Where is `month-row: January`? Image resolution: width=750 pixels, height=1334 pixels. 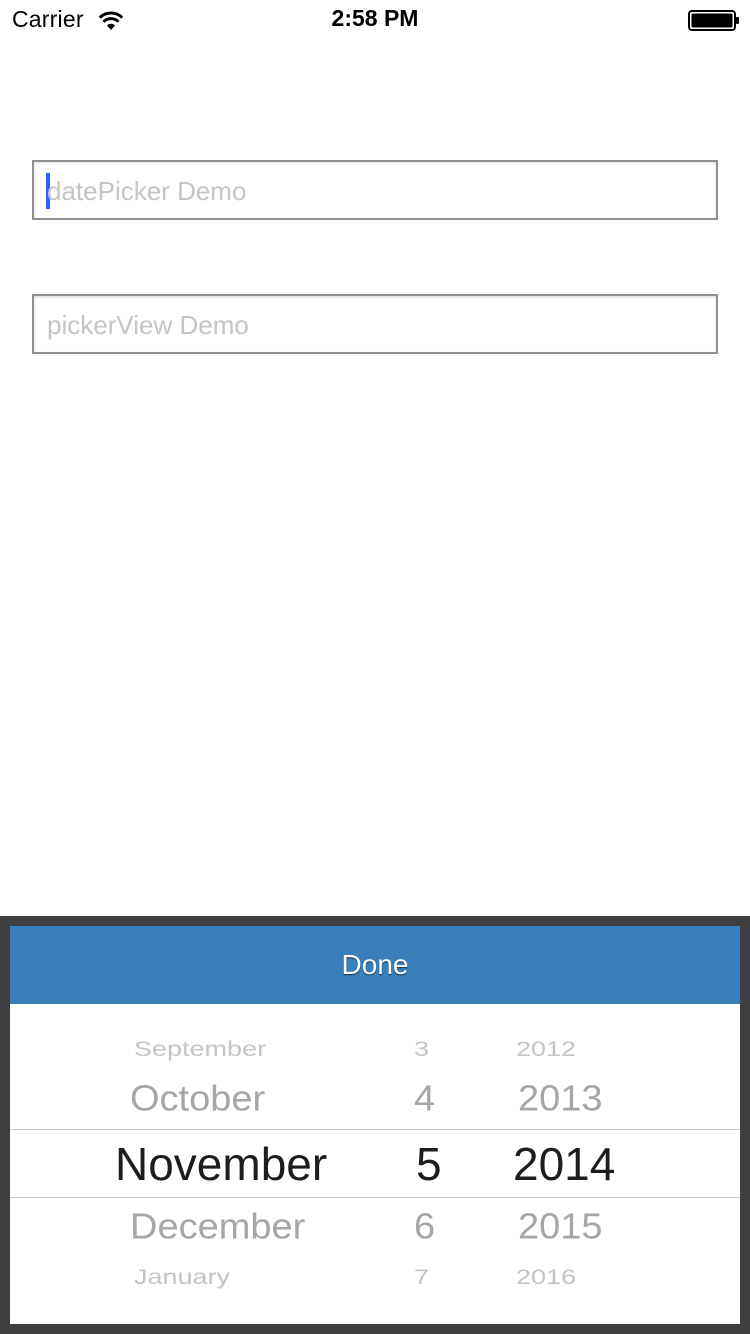
month-row: January is located at coordinates (182, 1277).